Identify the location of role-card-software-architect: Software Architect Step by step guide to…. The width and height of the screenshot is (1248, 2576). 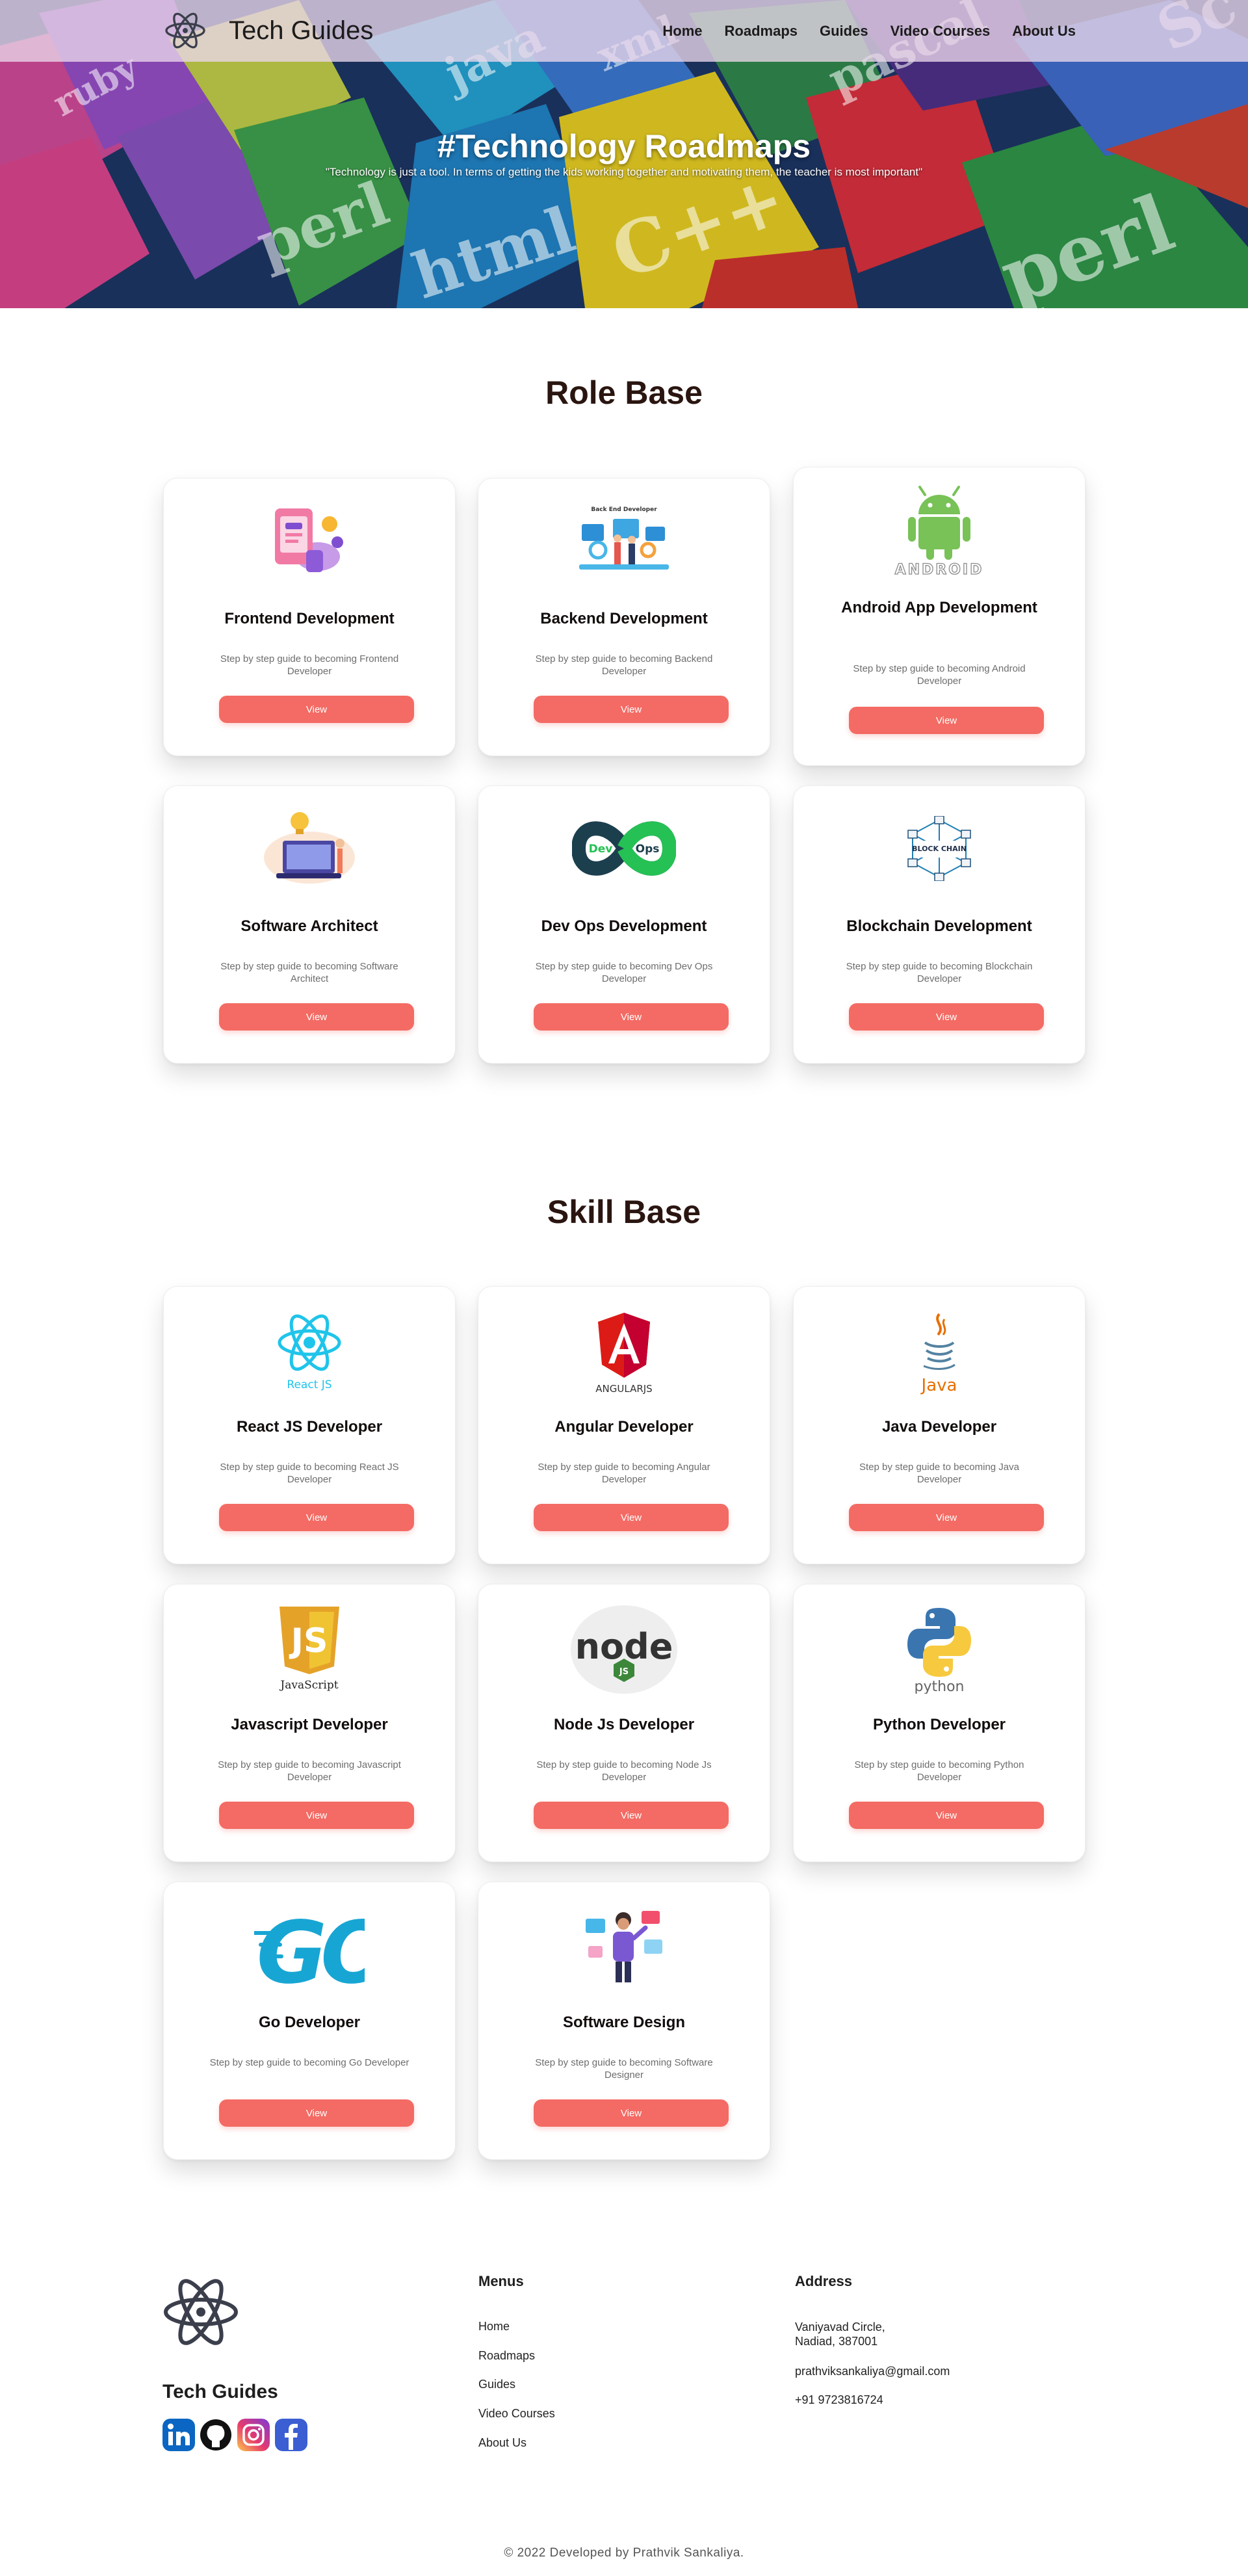
(310, 924).